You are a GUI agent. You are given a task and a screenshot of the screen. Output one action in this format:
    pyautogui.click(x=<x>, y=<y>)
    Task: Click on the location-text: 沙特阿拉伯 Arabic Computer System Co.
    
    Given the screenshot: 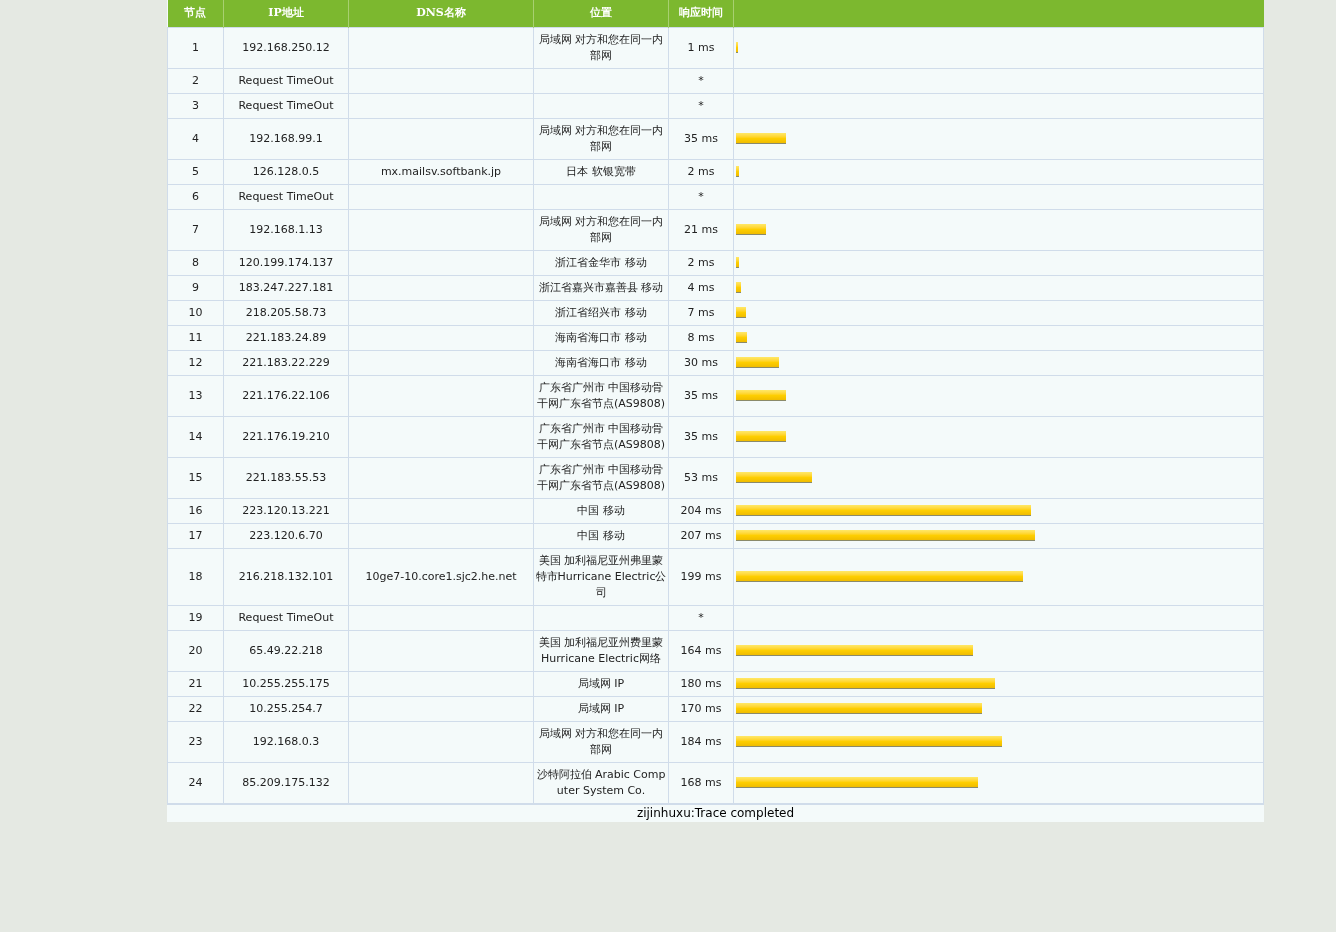 What is the action you would take?
    pyautogui.click(x=601, y=782)
    